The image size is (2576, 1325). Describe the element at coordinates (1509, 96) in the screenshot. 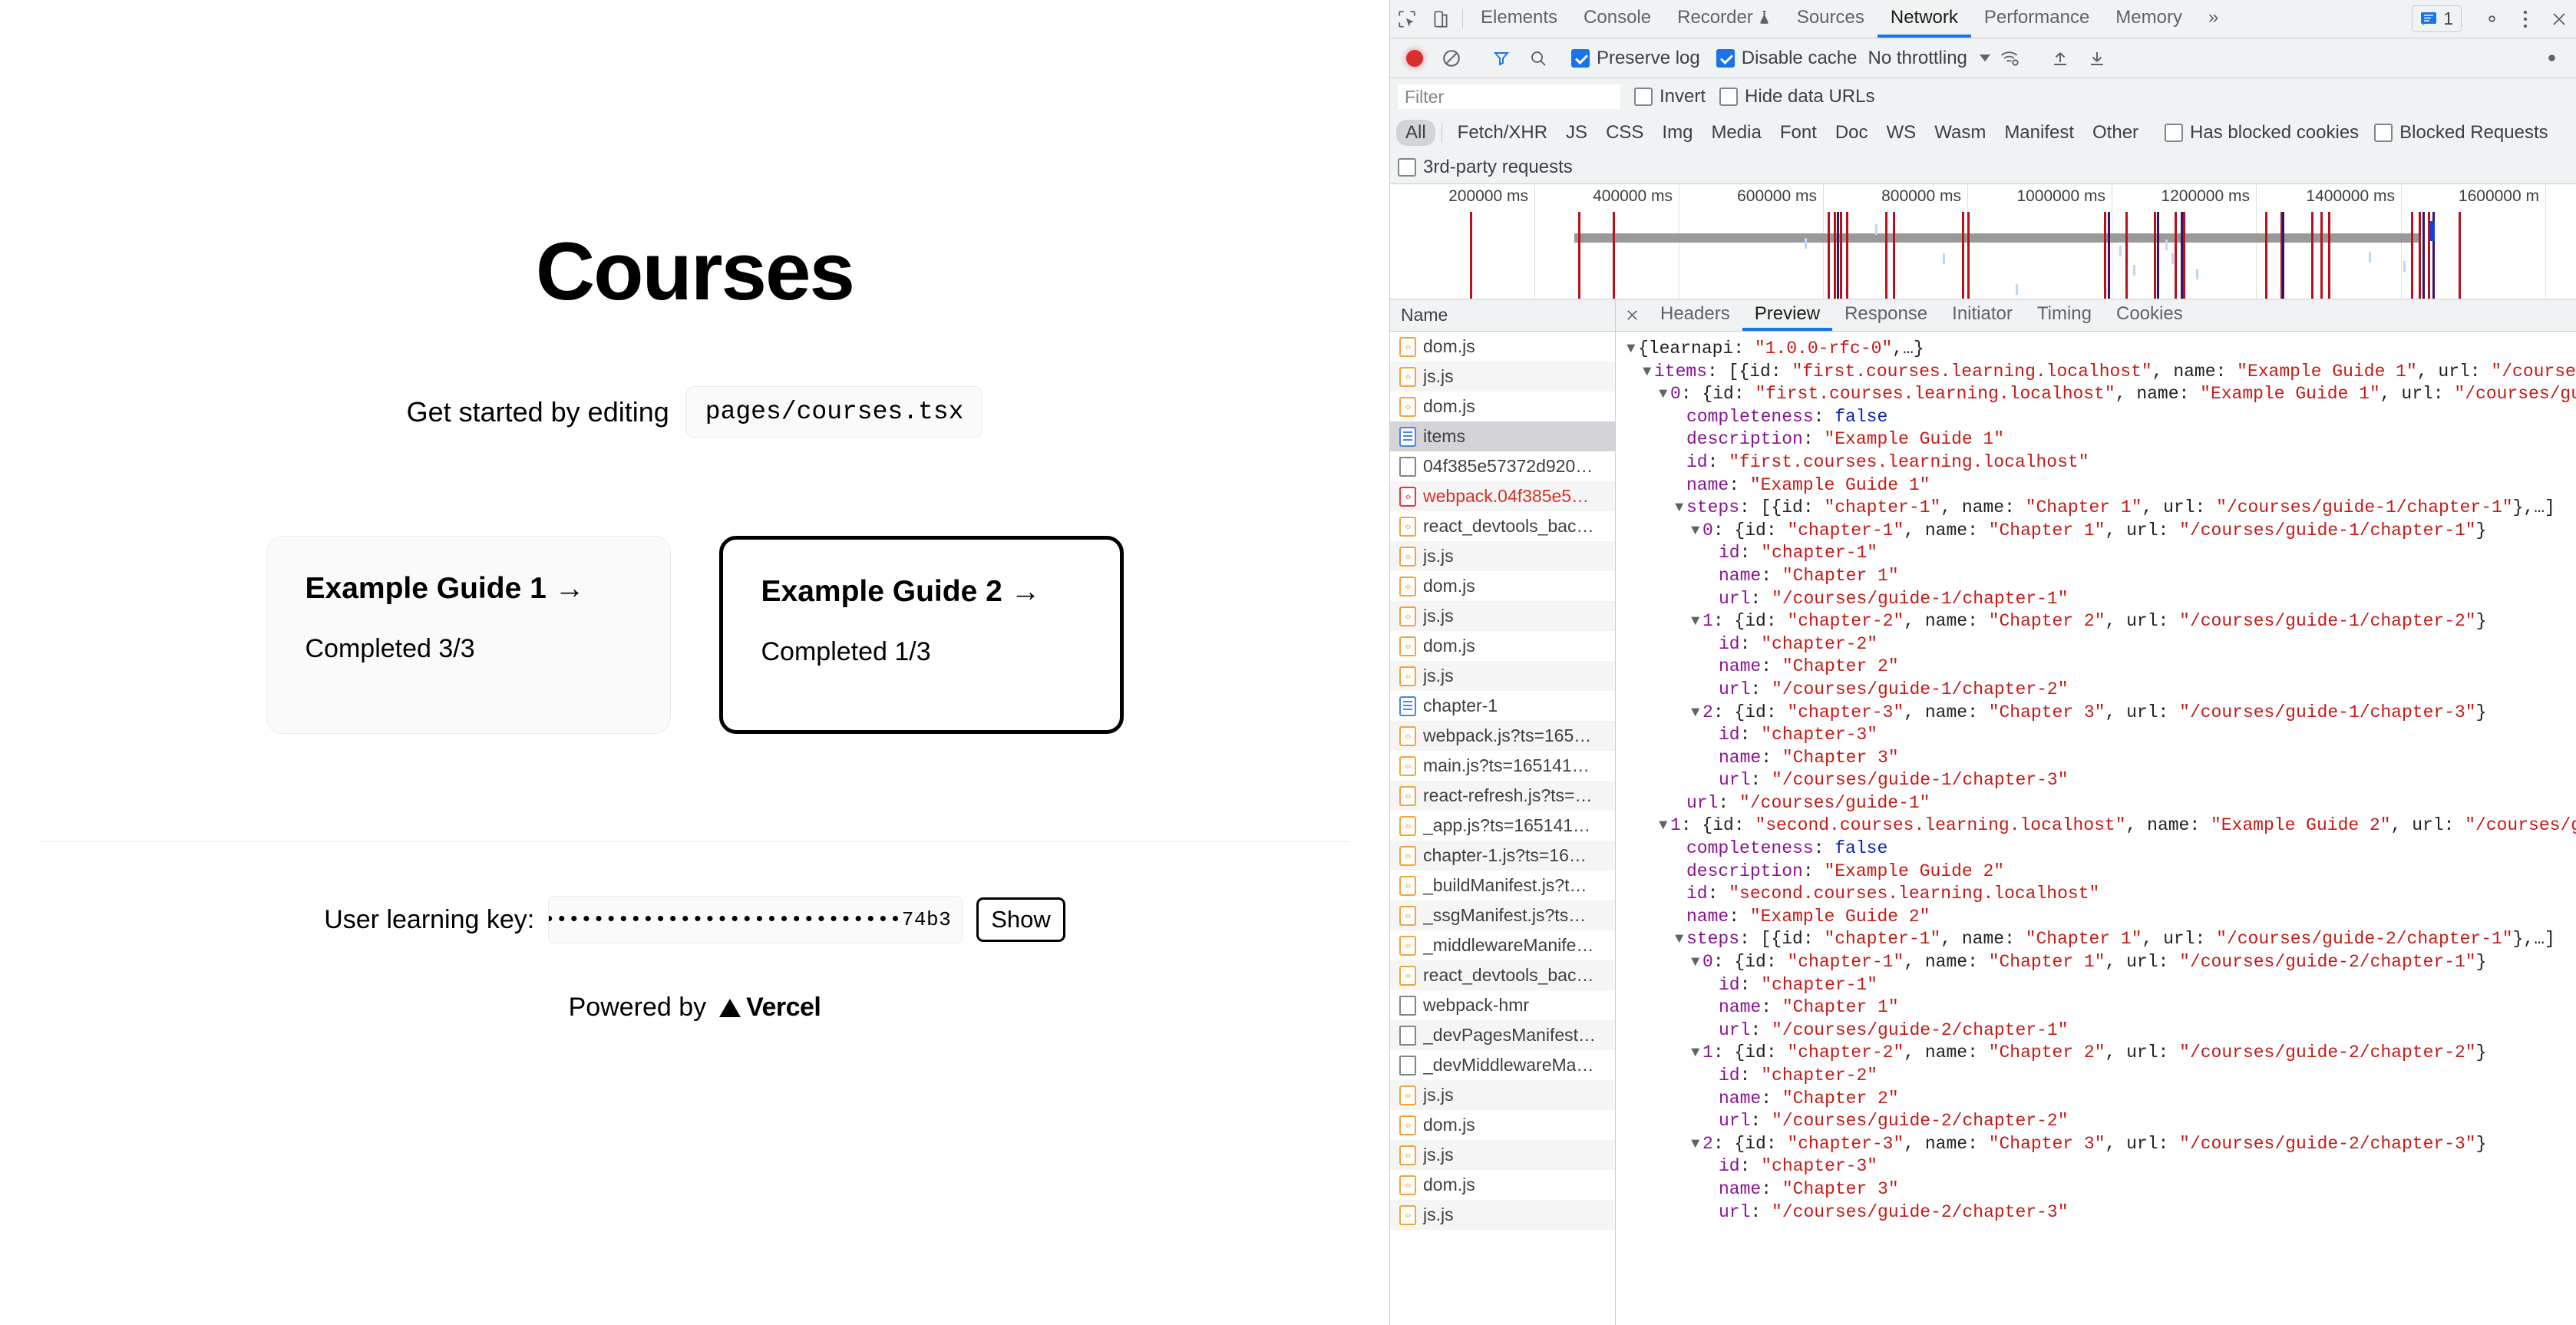

I see `filter-input` at that location.